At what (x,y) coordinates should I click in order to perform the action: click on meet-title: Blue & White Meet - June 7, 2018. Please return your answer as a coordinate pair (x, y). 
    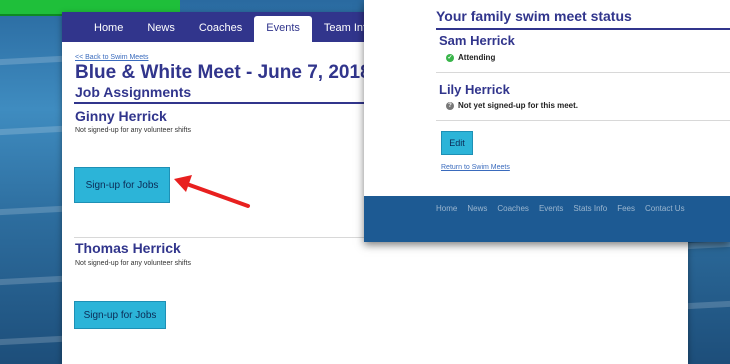
    Looking at the image, I should click on (223, 72).